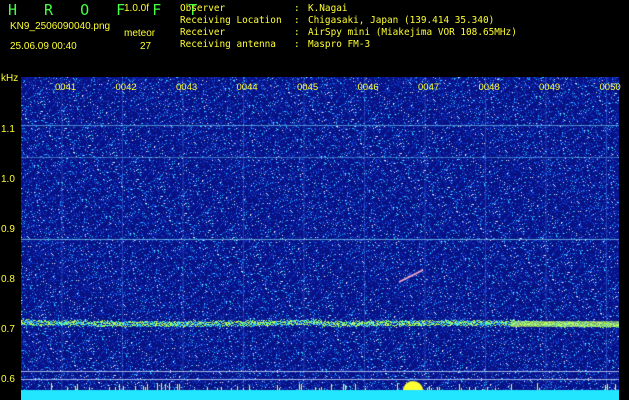 The image size is (629, 400). Describe the element at coordinates (8, 379) in the screenshot. I see `y-tick-label: 0.6` at that location.